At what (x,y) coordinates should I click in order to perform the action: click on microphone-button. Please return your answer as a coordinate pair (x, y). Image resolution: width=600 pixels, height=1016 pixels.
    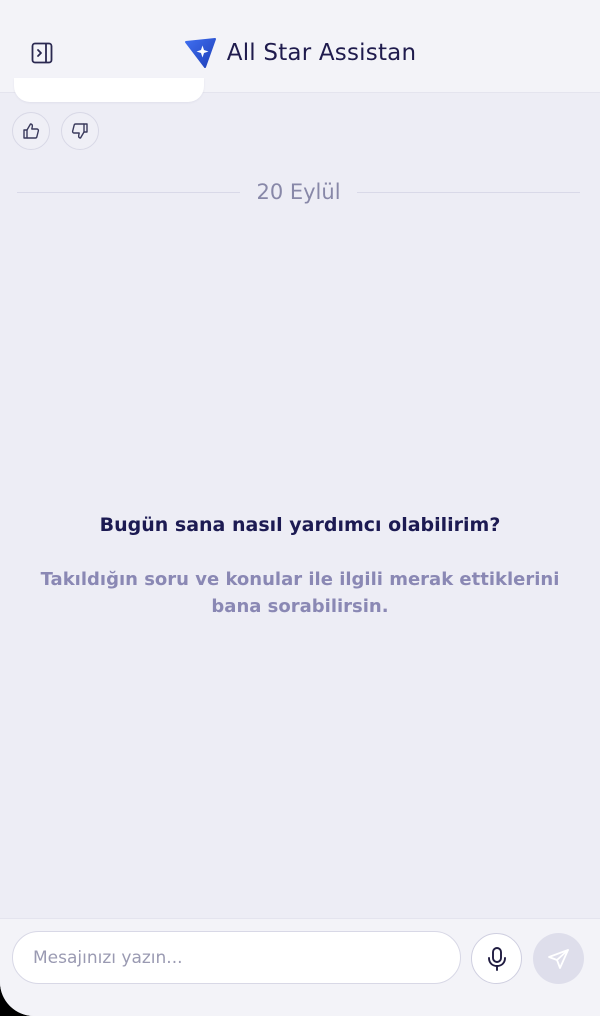
    Looking at the image, I should click on (496, 958).